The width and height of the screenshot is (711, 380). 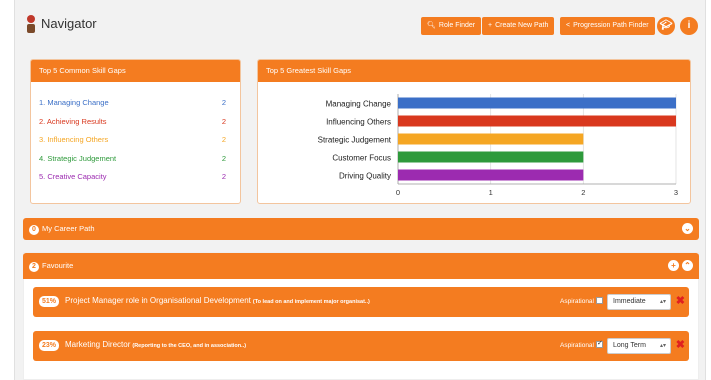 I want to click on create-new-path-button: + Create New Path, so click(x=518, y=26).